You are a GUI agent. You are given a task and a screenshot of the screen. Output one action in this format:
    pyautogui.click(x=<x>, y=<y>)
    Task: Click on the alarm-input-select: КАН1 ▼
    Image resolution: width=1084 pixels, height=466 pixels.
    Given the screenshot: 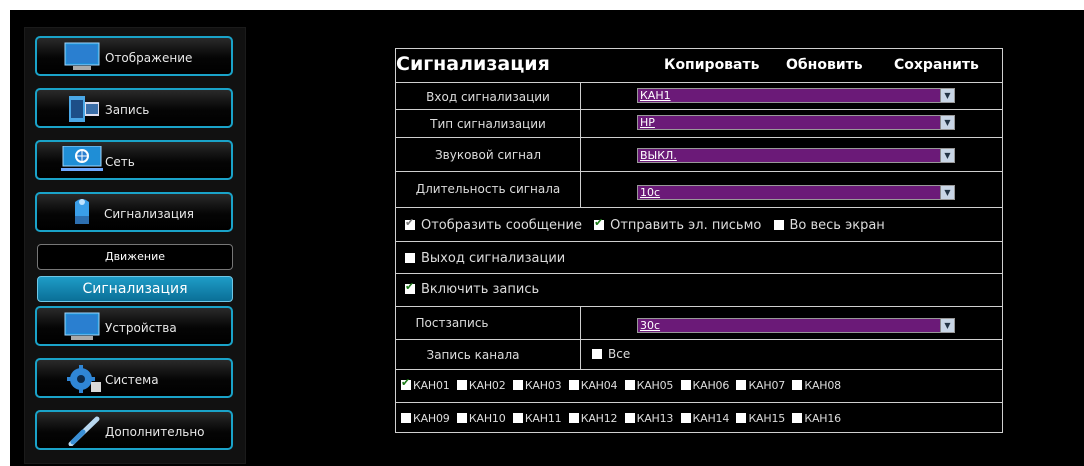 What is the action you would take?
    pyautogui.click(x=796, y=95)
    